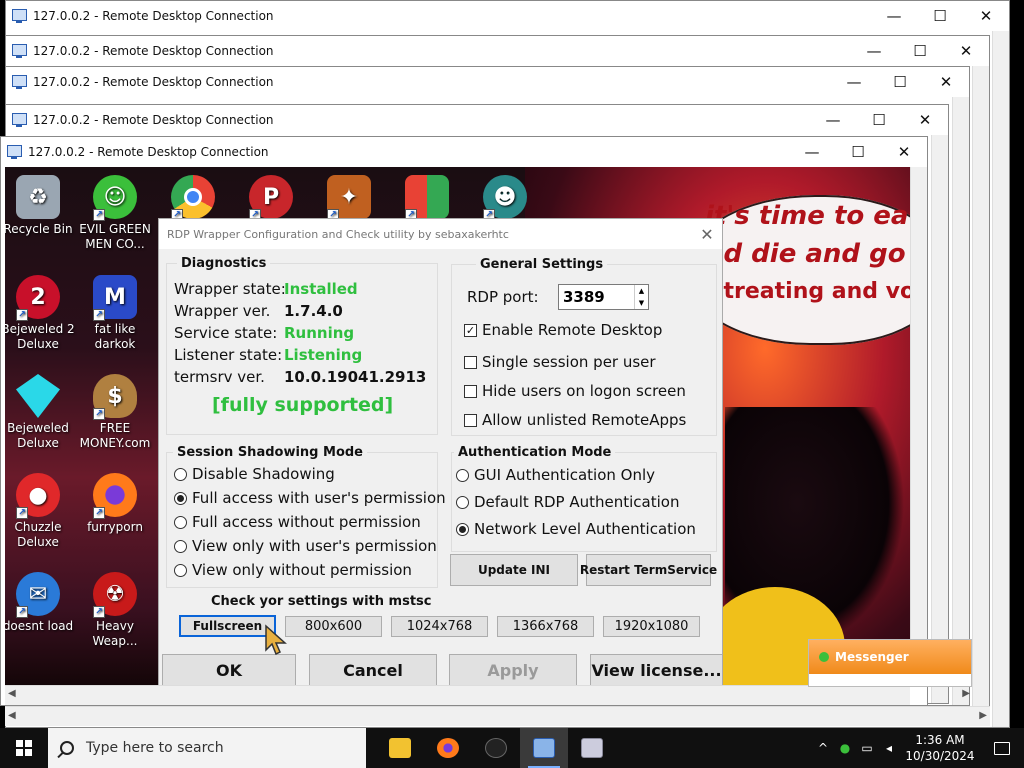 The image size is (1024, 768). I want to click on single-session-checkbox: Single session per user, so click(560, 362).